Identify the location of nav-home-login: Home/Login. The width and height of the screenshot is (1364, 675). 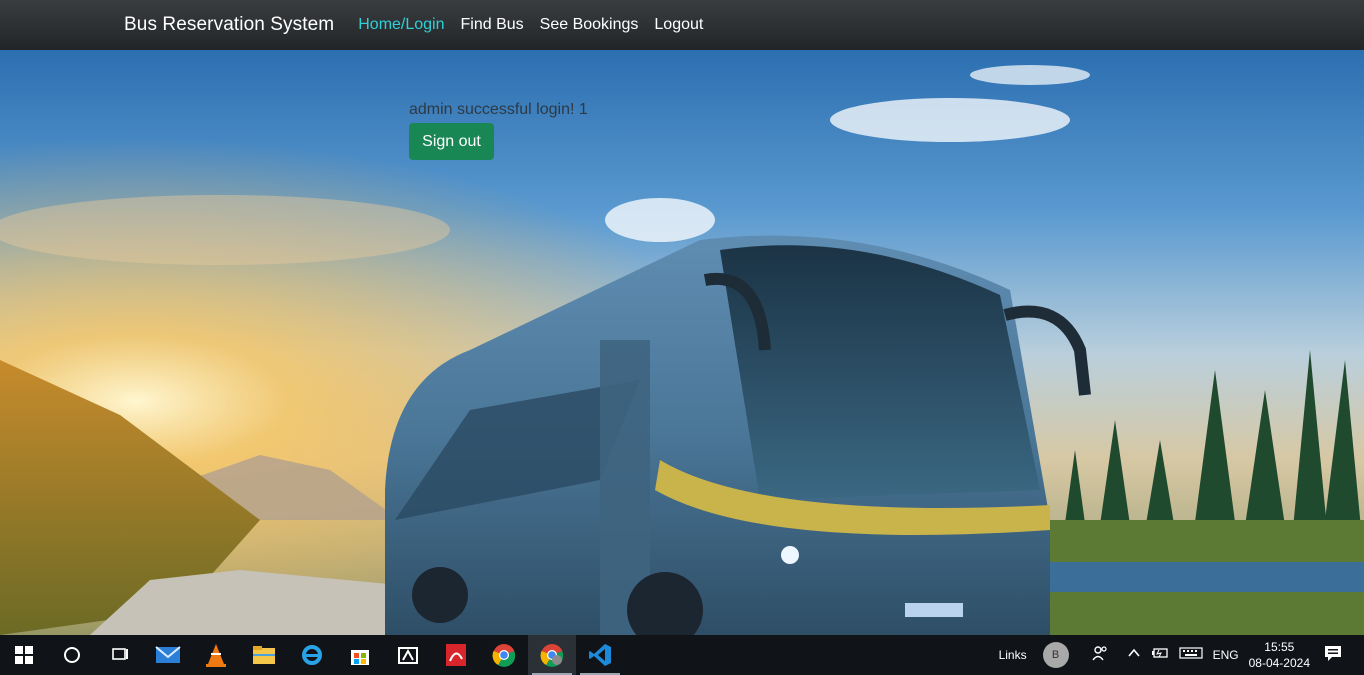
(401, 25).